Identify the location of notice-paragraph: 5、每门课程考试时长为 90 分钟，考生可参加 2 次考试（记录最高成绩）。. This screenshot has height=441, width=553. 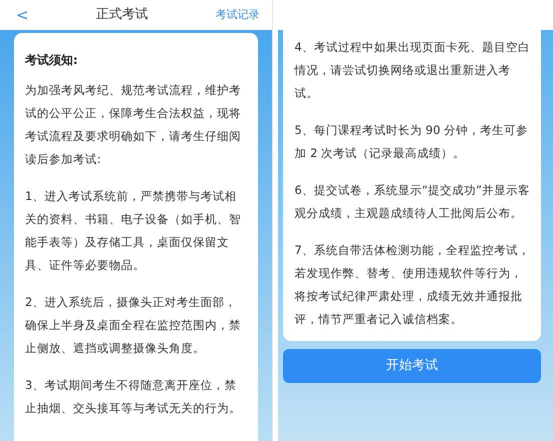
(411, 142).